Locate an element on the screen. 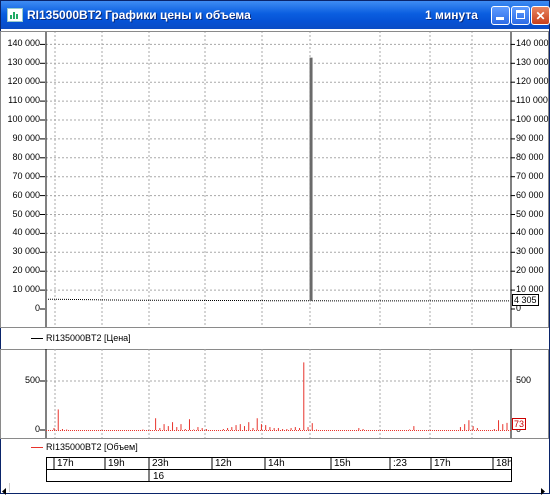  price-tick-label-right: 20 000 is located at coordinates (530, 270).